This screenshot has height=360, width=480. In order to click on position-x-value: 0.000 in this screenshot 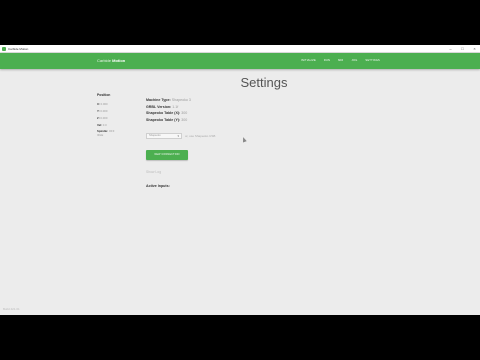, I will do `click(104, 104)`.